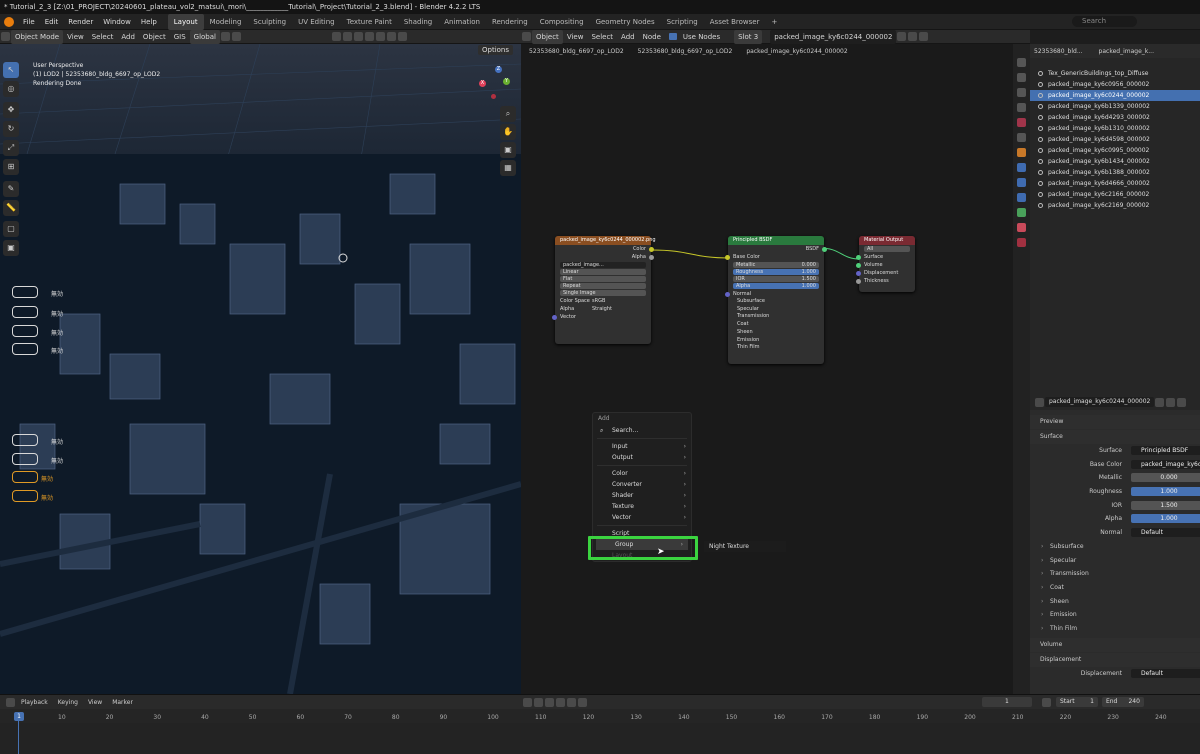 The width and height of the screenshot is (1200, 754). What do you see at coordinates (1021, 197) in the screenshot?
I see `constraints-tab-icon` at bounding box center [1021, 197].